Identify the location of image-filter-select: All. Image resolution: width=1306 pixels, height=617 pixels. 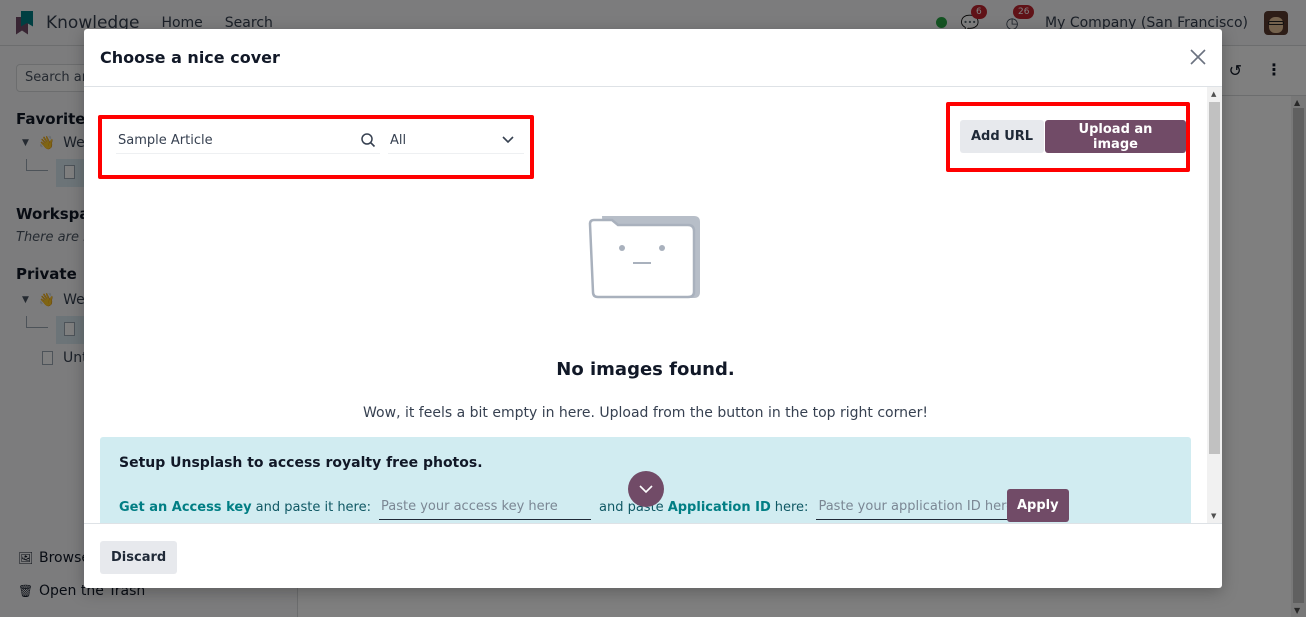
(456, 141).